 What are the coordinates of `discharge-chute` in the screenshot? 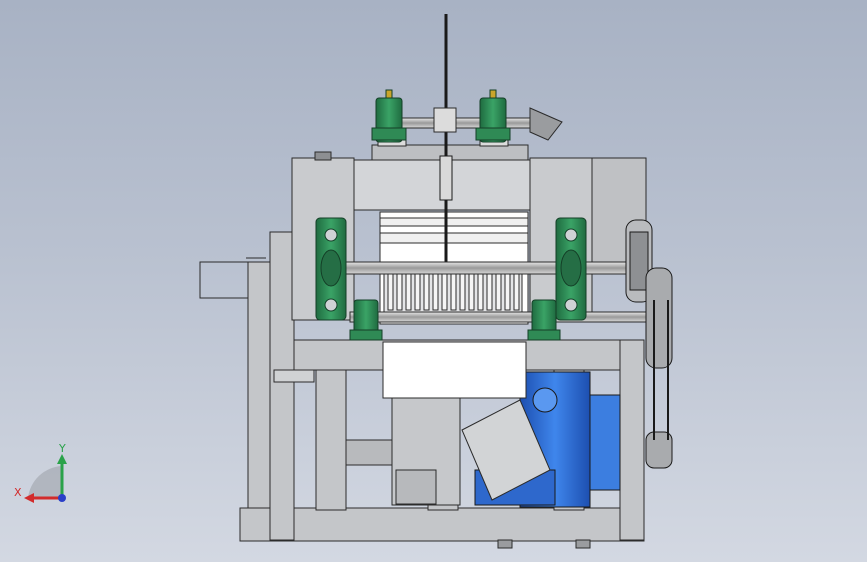 It's located at (454, 370).